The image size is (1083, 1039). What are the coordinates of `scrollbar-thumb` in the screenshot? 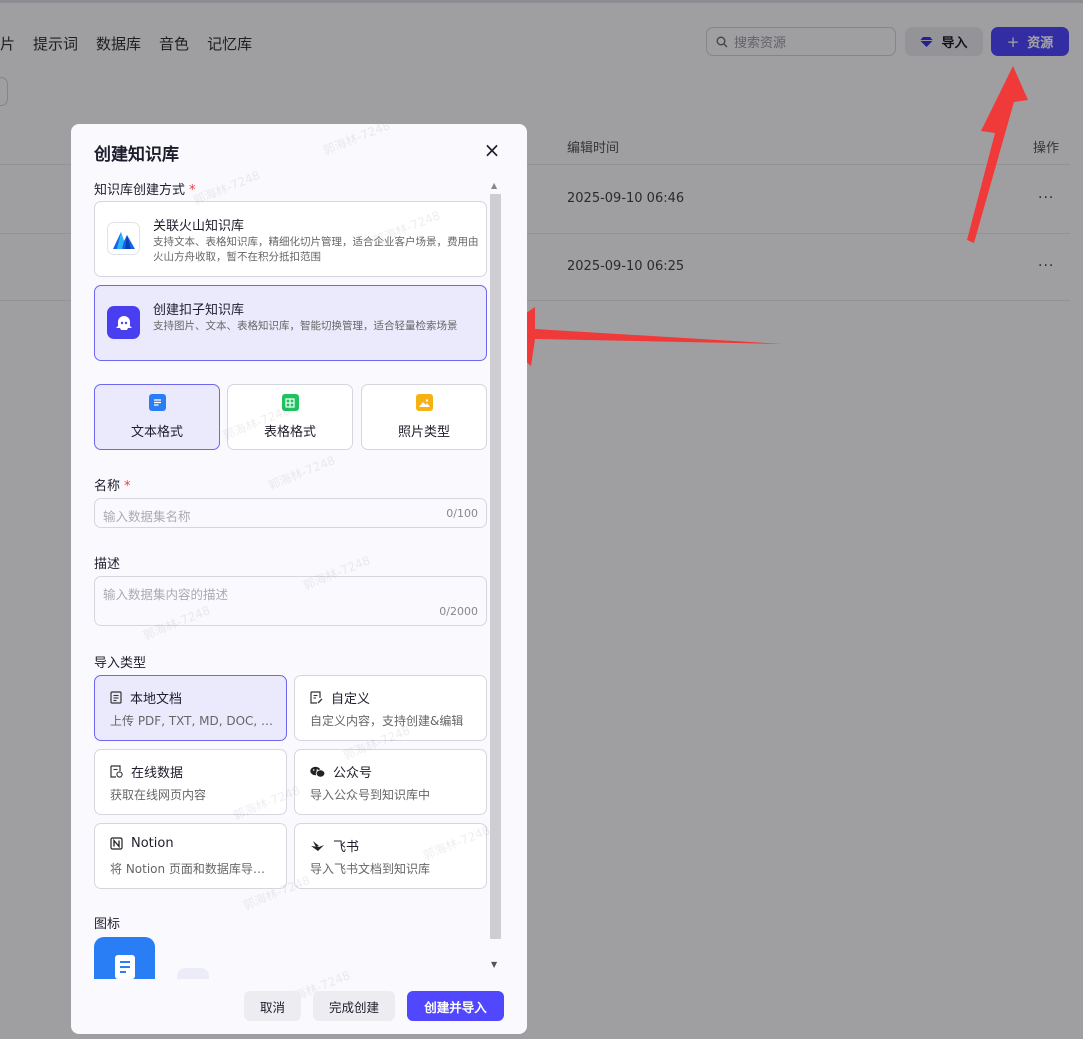 It's located at (495, 566).